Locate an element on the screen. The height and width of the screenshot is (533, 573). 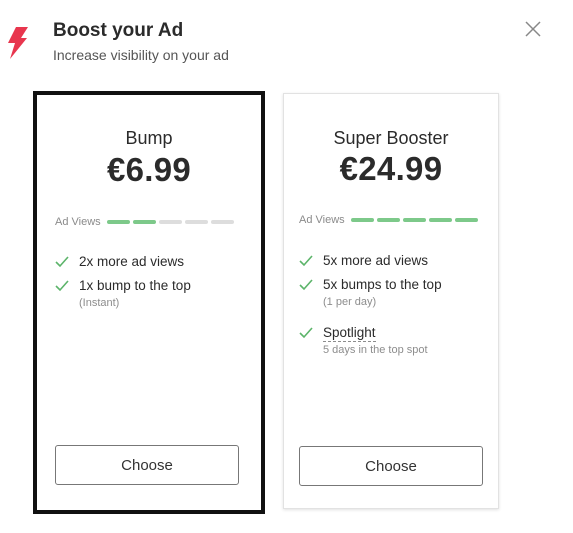
feature-text: 5x more ad views is located at coordinates (376, 260).